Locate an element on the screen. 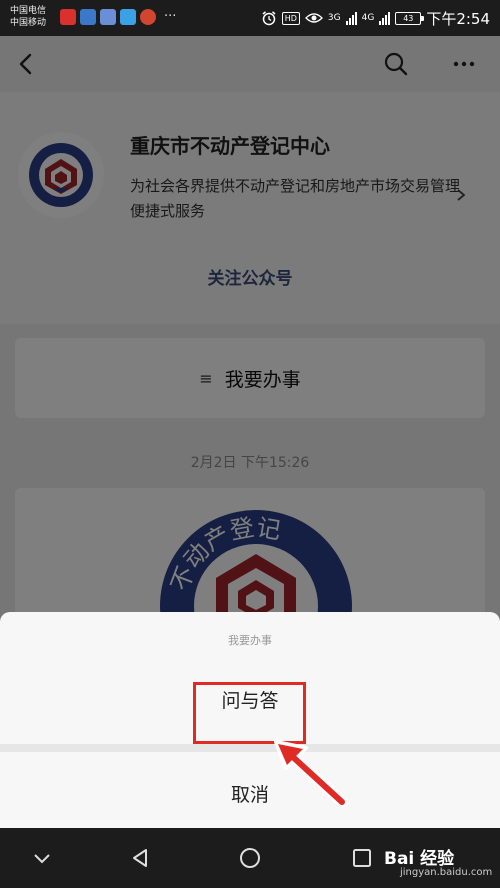 The height and width of the screenshot is (888, 500). notification-icons: ··· is located at coordinates (118, 17).